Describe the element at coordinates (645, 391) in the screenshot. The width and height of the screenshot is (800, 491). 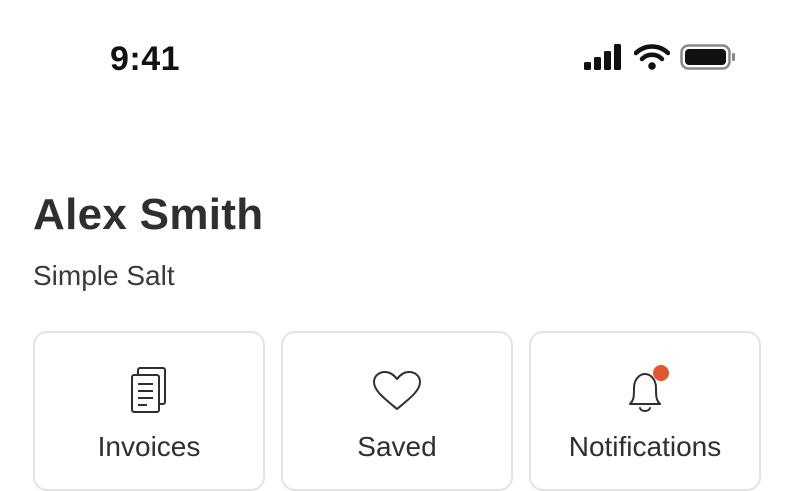
I see `bell-icon` at that location.